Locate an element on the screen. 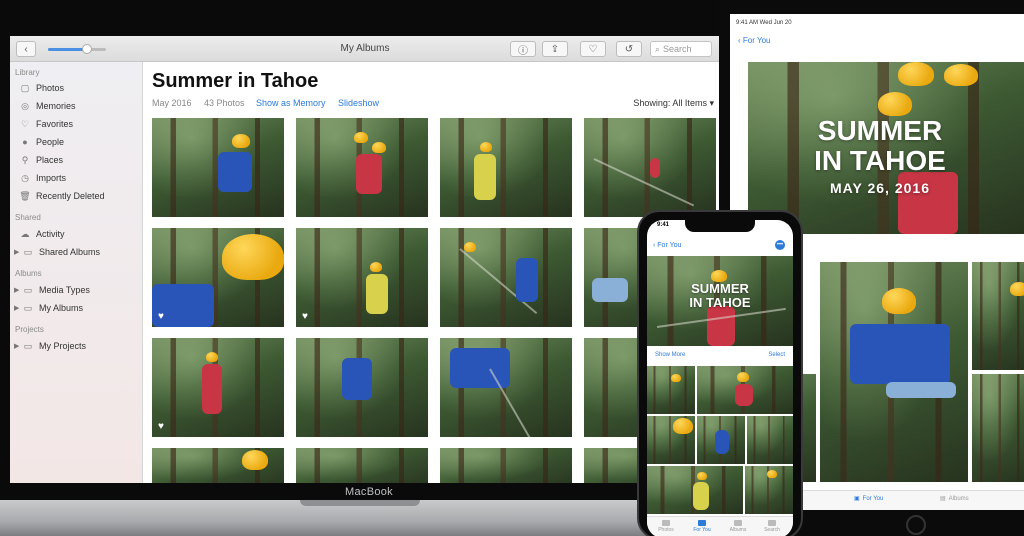  more-options-button: ••• is located at coordinates (780, 245).